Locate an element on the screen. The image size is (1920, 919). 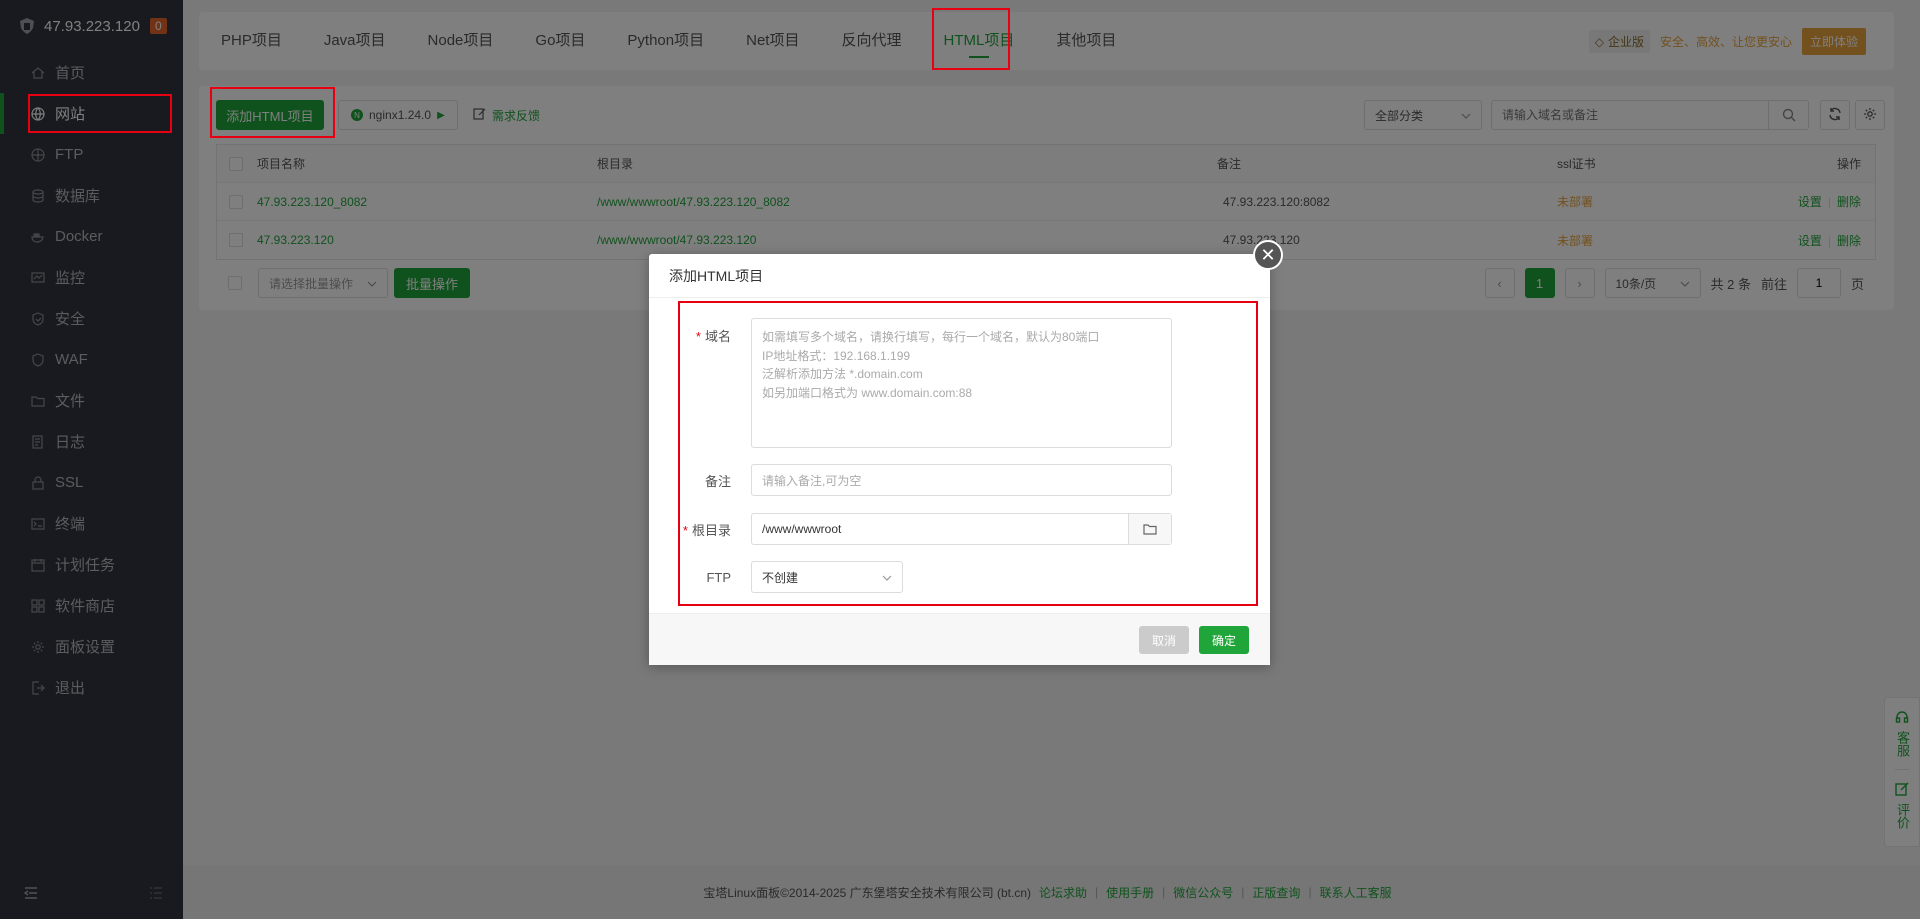
dialog-footer: 取消 确定 is located at coordinates (959, 639).